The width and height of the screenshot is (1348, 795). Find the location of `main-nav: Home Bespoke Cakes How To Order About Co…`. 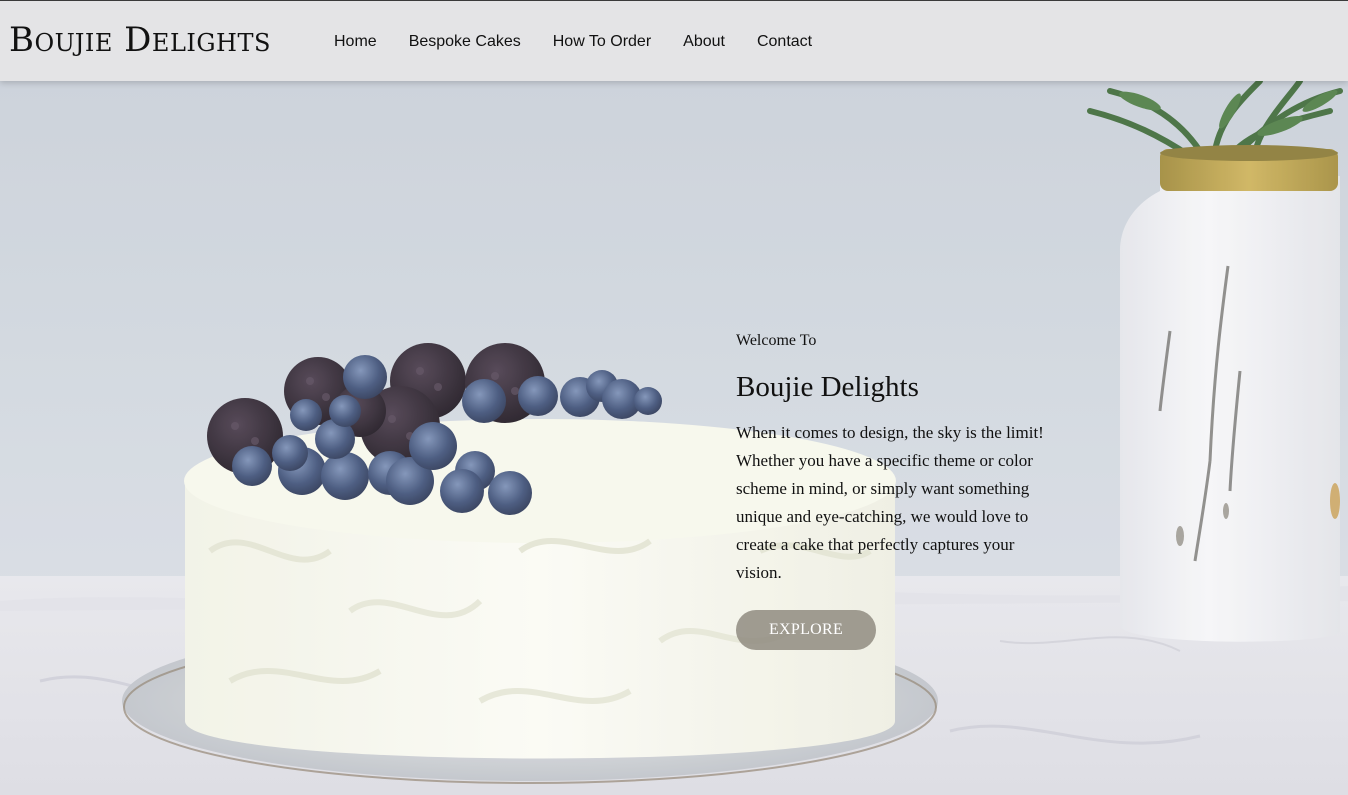

main-nav: Home Bespoke Cakes How To Order About Co… is located at coordinates (589, 42).